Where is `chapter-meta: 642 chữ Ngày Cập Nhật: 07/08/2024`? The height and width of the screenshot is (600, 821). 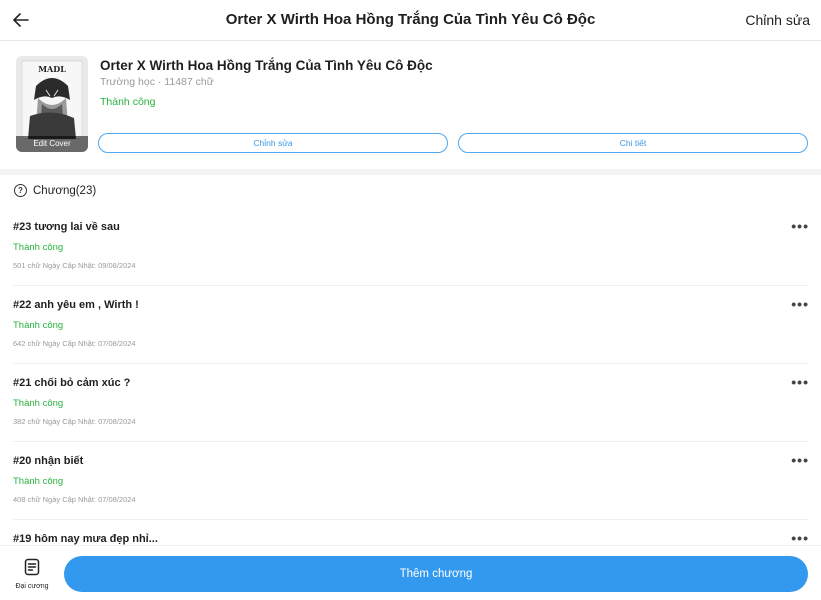 chapter-meta: 642 chữ Ngày Cập Nhật: 07/08/2024 is located at coordinates (74, 343).